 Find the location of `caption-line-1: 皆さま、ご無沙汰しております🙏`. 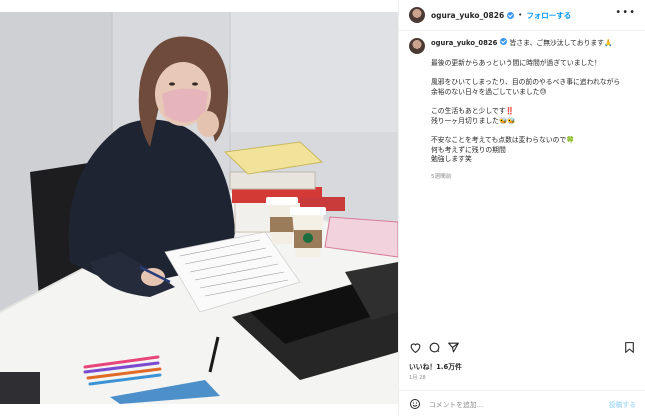

caption-line-1: 皆さま、ご無沙汰しております🙏 is located at coordinates (561, 43).